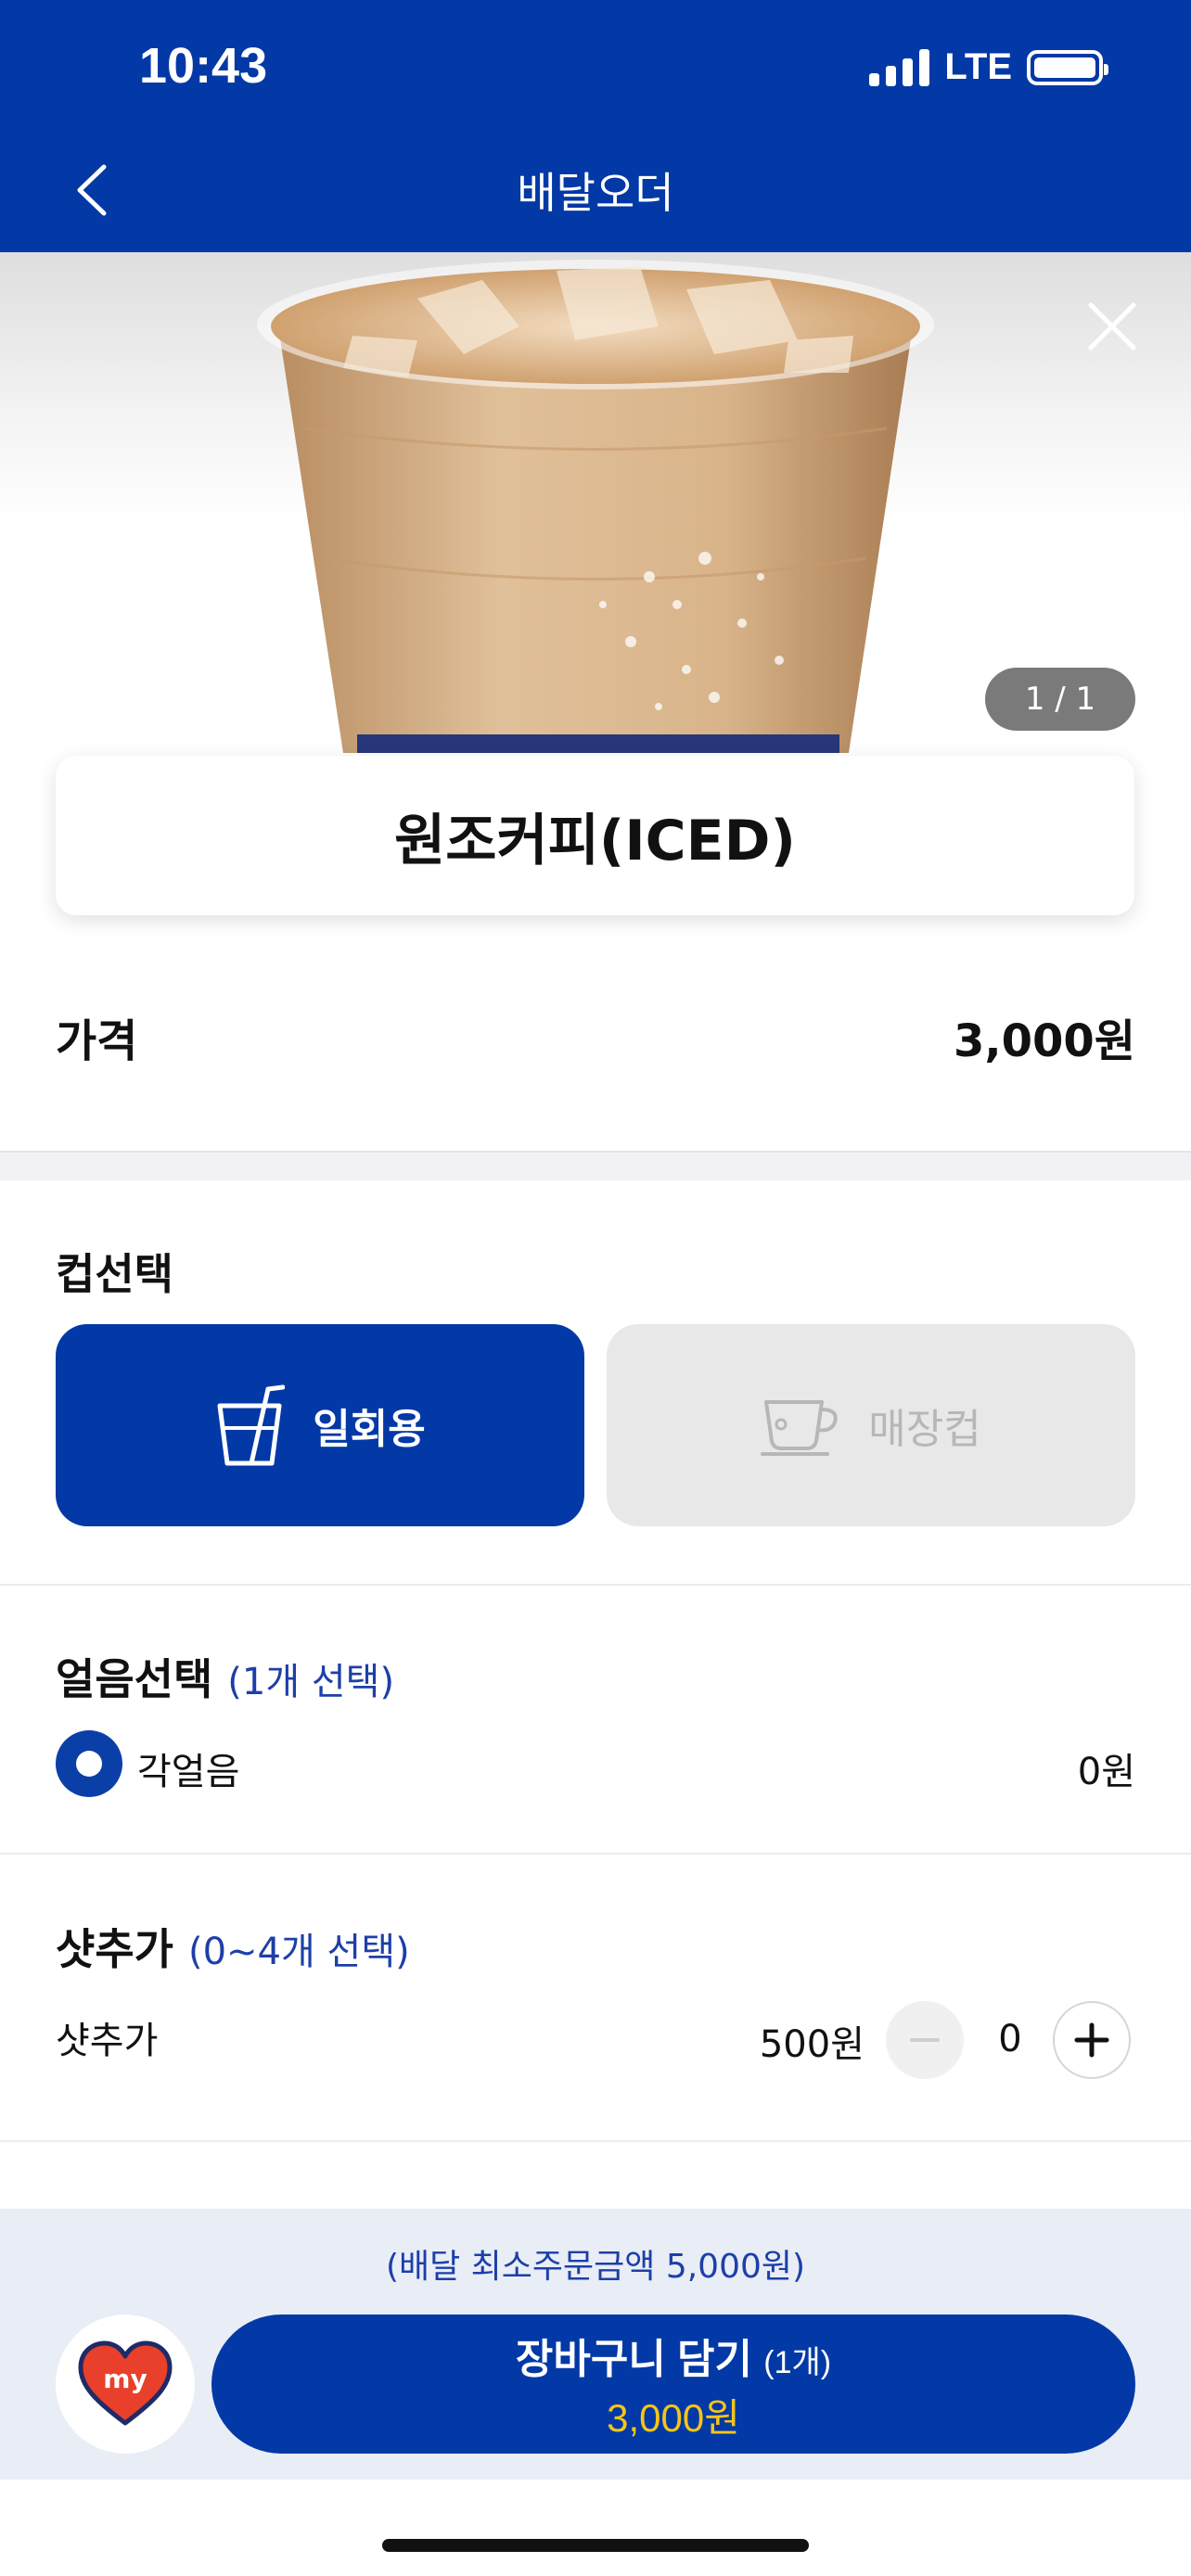  I want to click on mug-icon, so click(799, 1428).